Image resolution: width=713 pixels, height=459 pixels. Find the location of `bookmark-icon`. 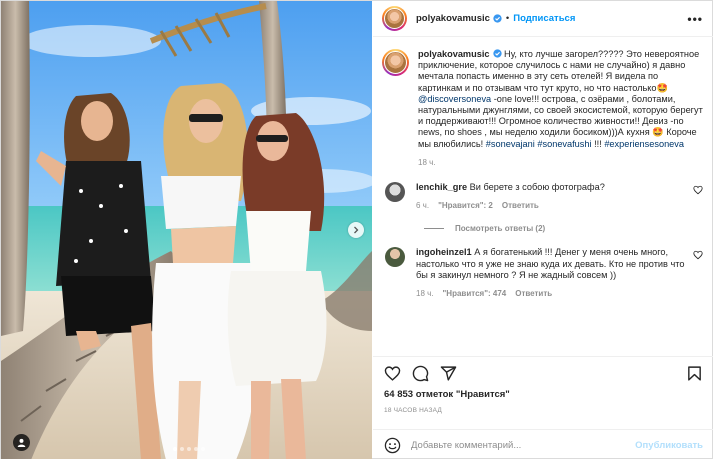

bookmark-icon is located at coordinates (694, 373).